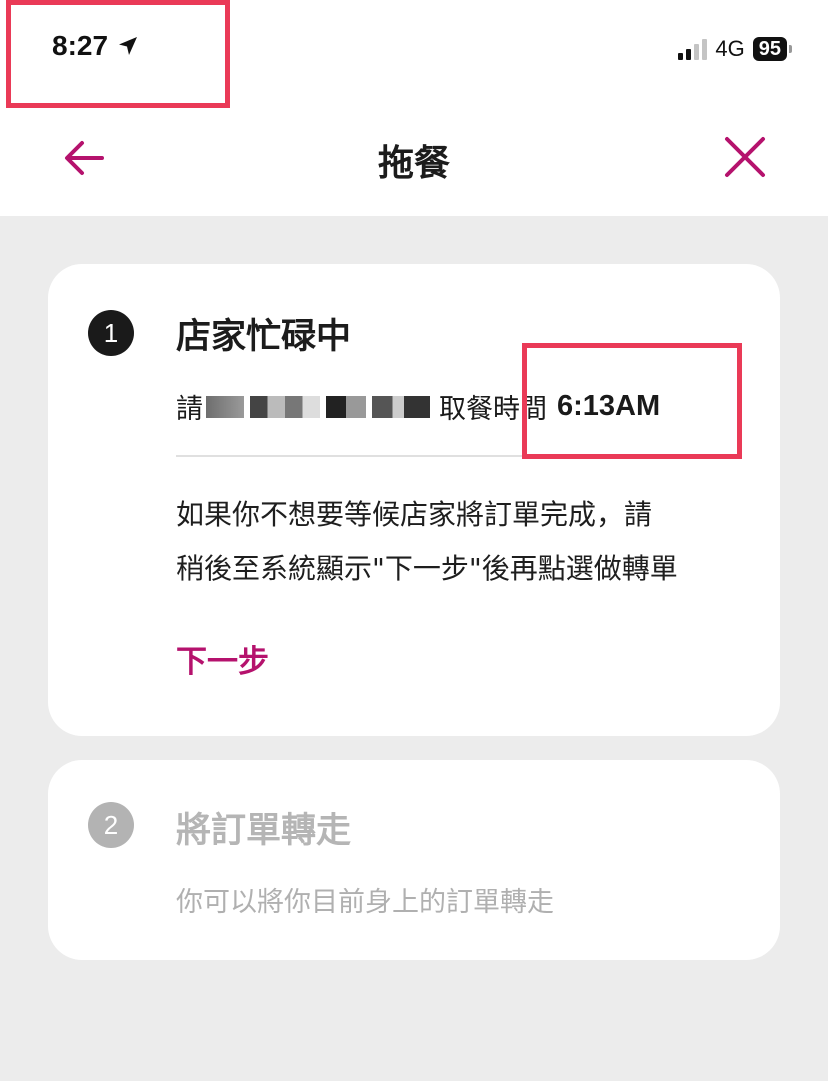 The image size is (828, 1081). I want to click on step-number-badge: 1, so click(111, 333).